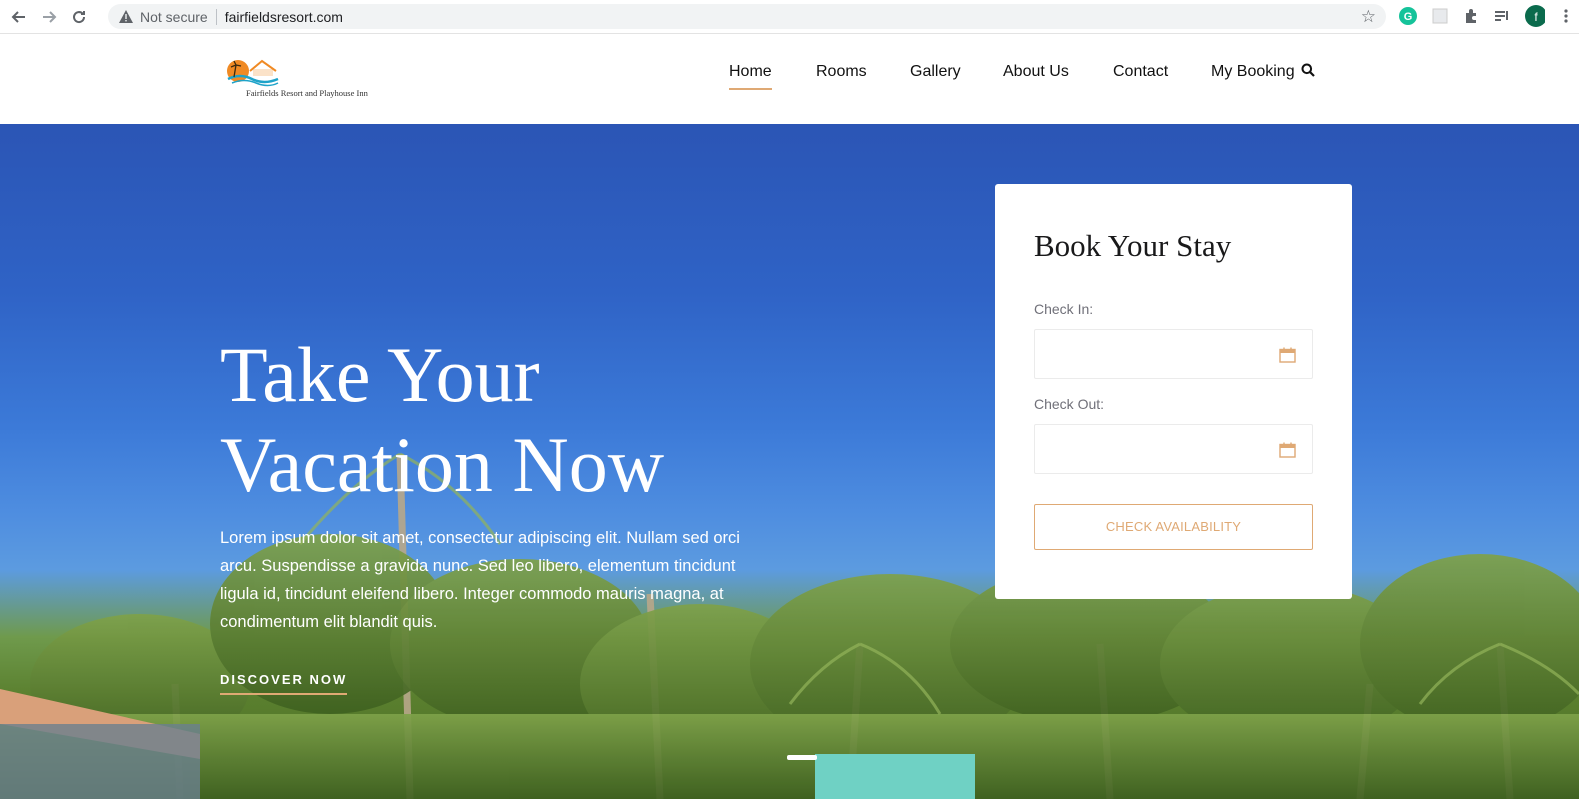 The height and width of the screenshot is (799, 1579). I want to click on back-icon, so click(19, 17).